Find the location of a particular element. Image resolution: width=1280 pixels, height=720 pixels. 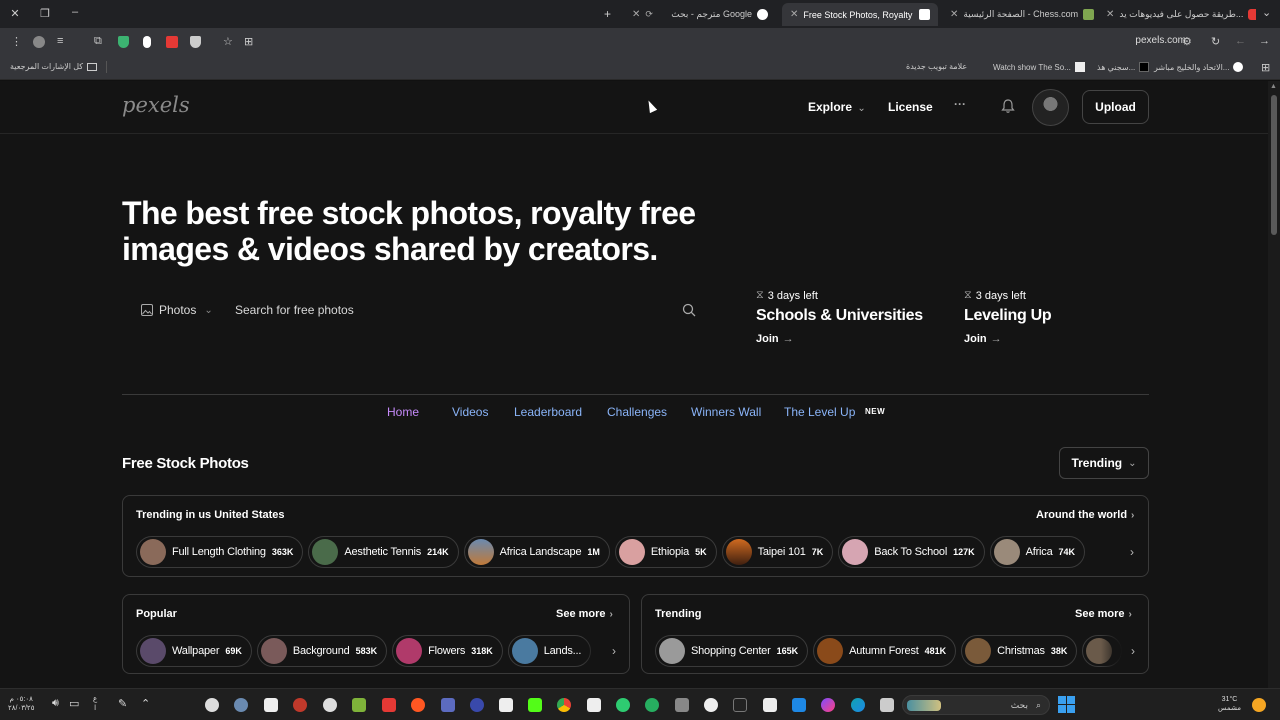

copilot-icon is located at coordinates (828, 705).